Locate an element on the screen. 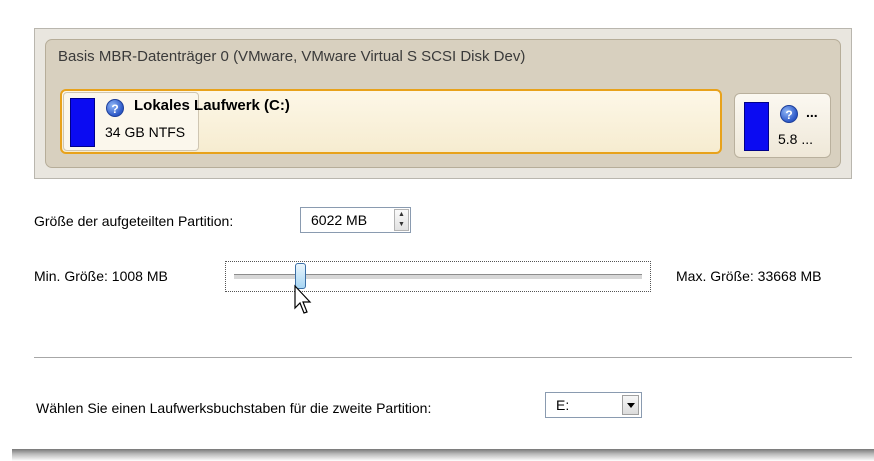 The width and height of the screenshot is (874, 461). partition-c-bar is located at coordinates (82, 122).